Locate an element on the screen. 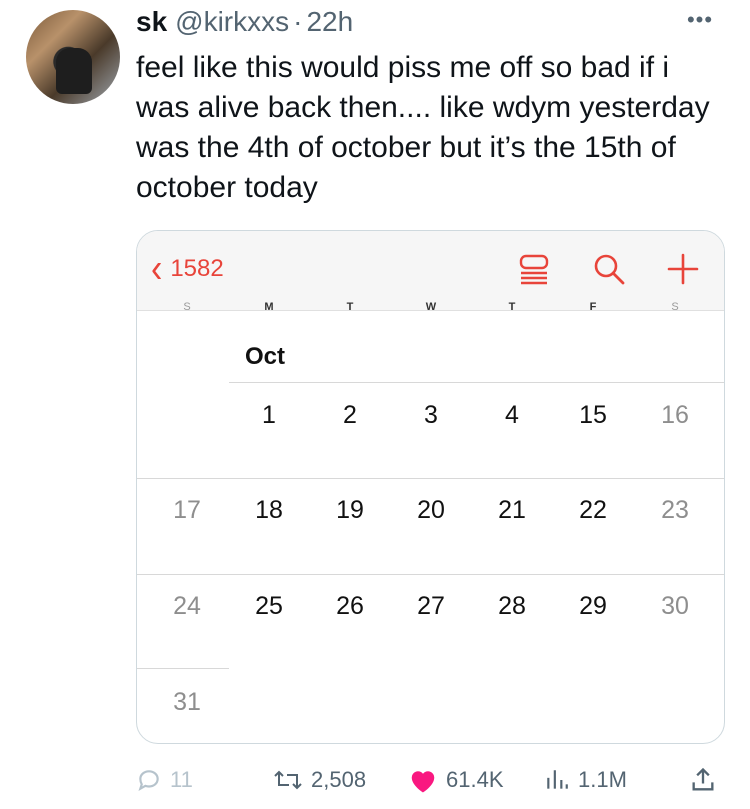 This screenshot has height=809, width=750. day-cell: 27 is located at coordinates (431, 606).